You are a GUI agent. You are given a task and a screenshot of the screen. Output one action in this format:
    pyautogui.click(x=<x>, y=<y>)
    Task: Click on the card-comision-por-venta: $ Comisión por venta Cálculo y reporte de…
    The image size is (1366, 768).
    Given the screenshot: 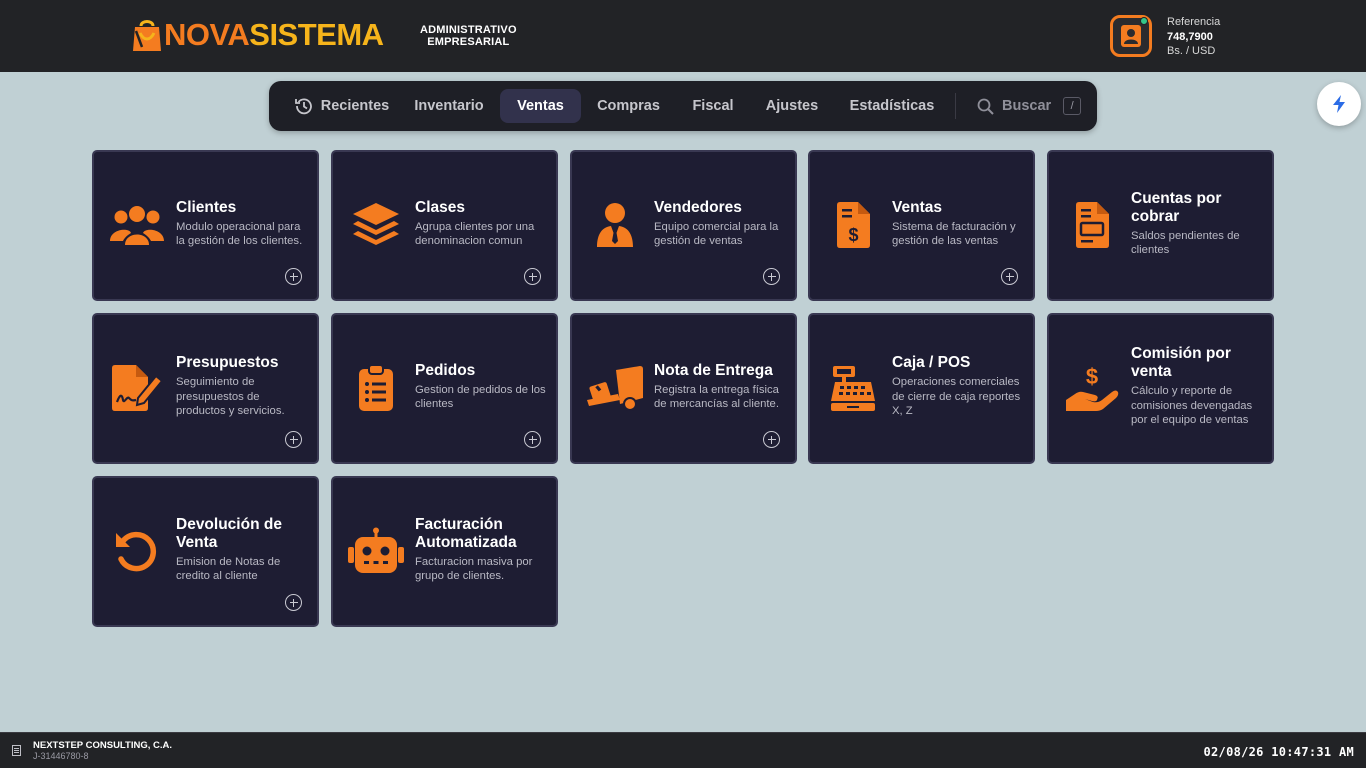 What is the action you would take?
    pyautogui.click(x=1160, y=388)
    